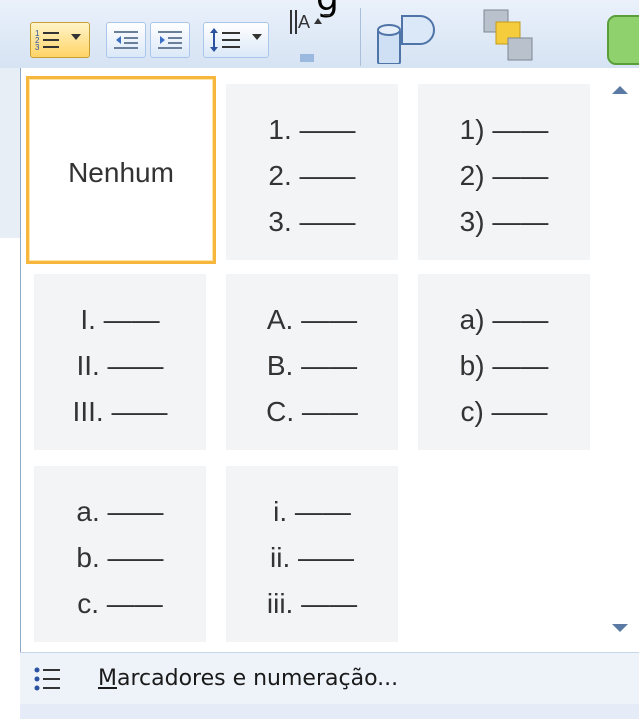 The image size is (639, 719). Describe the element at coordinates (37, 47) in the screenshot. I see `svg-text: 3` at that location.